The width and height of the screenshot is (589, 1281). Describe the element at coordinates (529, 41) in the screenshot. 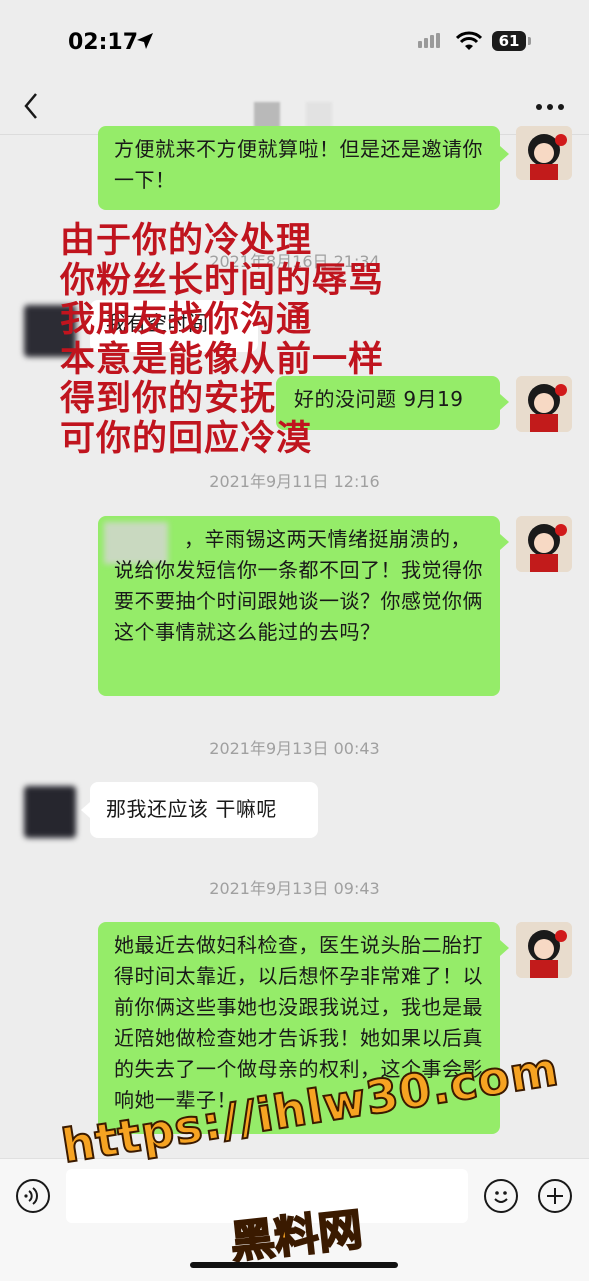

I see `battery-tip` at that location.